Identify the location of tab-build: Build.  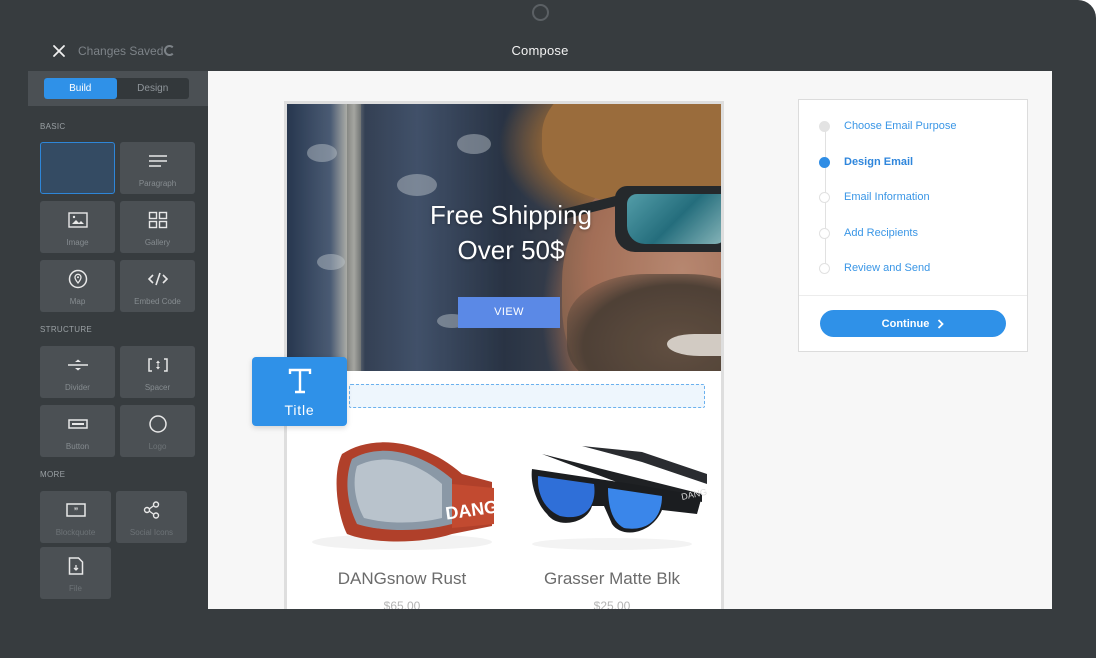
(80, 88).